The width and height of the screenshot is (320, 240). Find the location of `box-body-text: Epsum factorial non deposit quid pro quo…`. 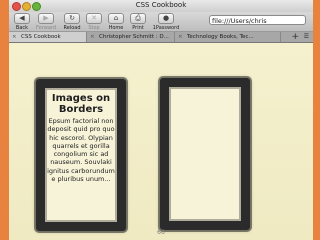

box-body-text: Epsum factorial non deposit quid pro quo… is located at coordinates (81, 150).